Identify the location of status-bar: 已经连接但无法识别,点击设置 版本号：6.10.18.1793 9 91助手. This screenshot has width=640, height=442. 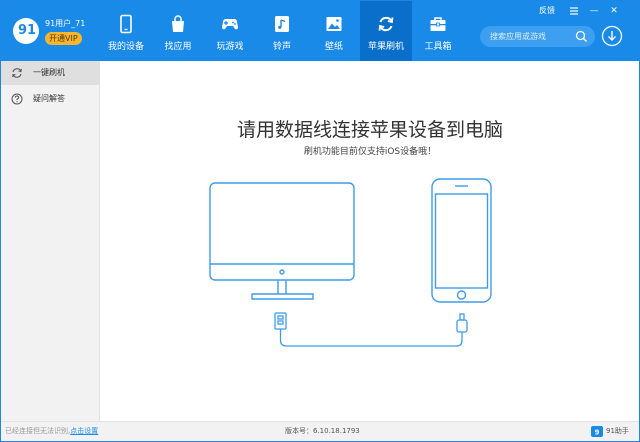
(320, 431).